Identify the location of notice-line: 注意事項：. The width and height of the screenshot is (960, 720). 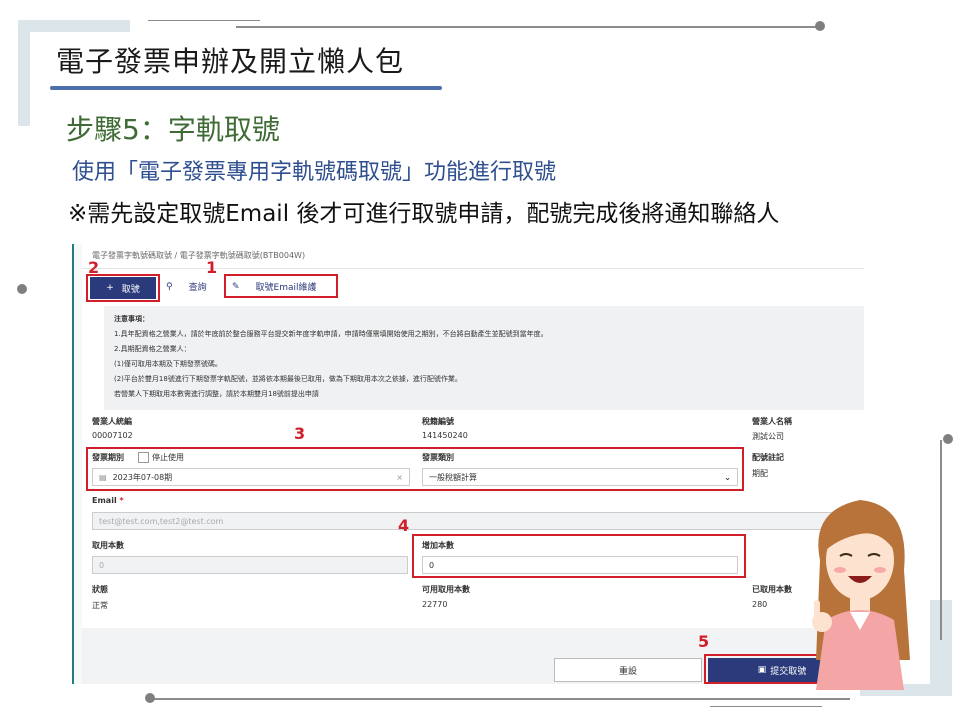
(131, 319).